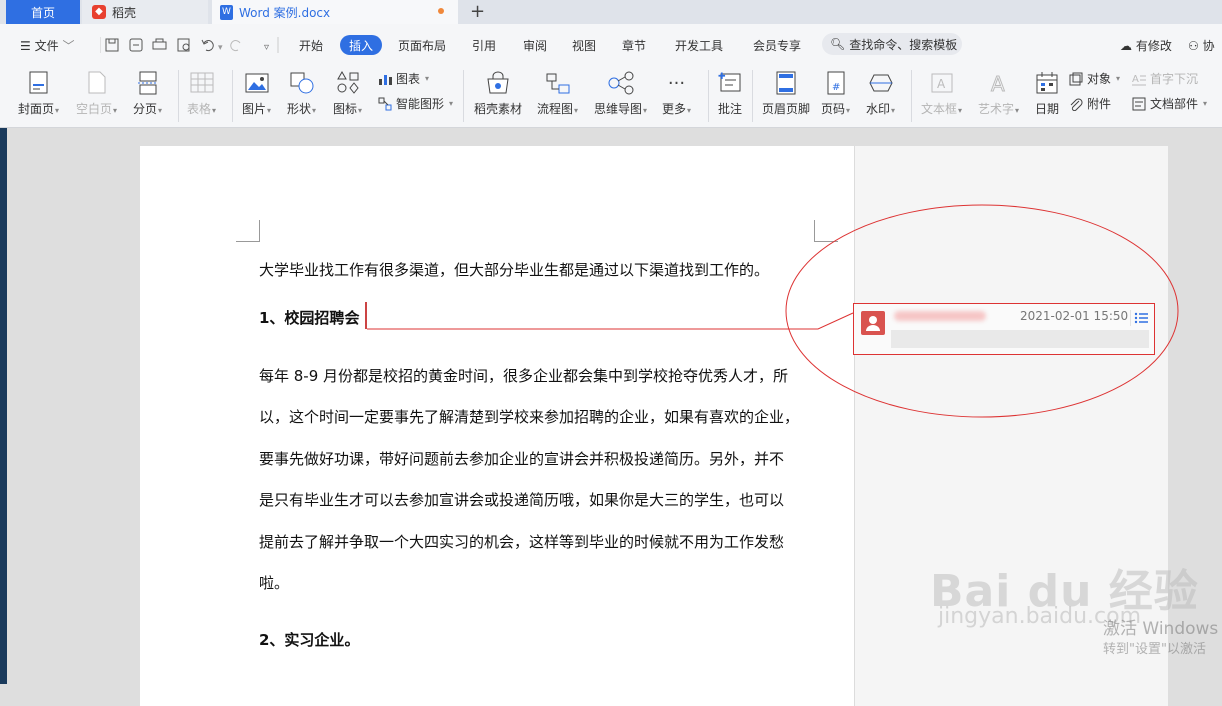 The image size is (1222, 706). What do you see at coordinates (535, 45) in the screenshot?
I see `tab-review: 审阅` at bounding box center [535, 45].